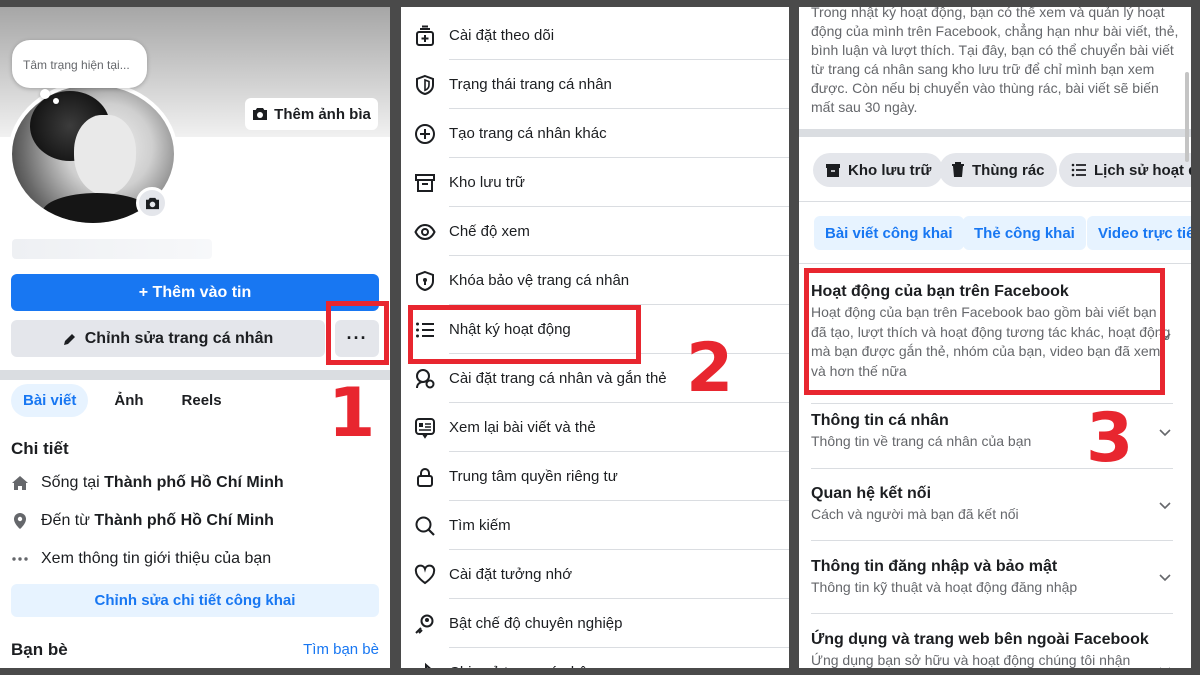 Image resolution: width=1200 pixels, height=675 pixels. What do you see at coordinates (619, 182) in the screenshot?
I see `menu-item-label: Kho lưu trữ` at bounding box center [619, 182].